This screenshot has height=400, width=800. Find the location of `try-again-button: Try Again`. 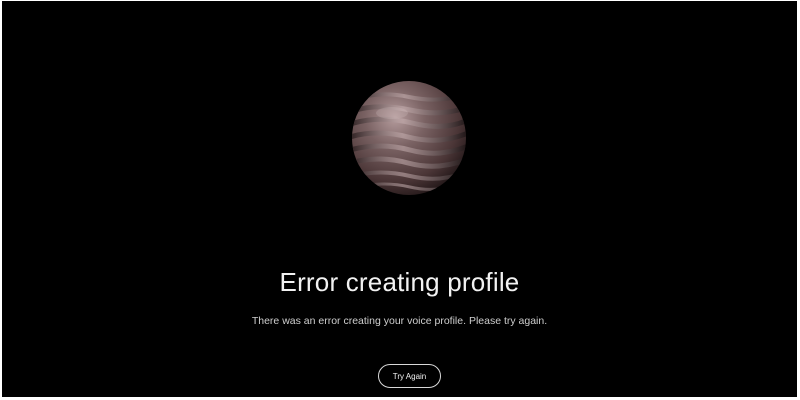

try-again-button: Try Again is located at coordinates (409, 376).